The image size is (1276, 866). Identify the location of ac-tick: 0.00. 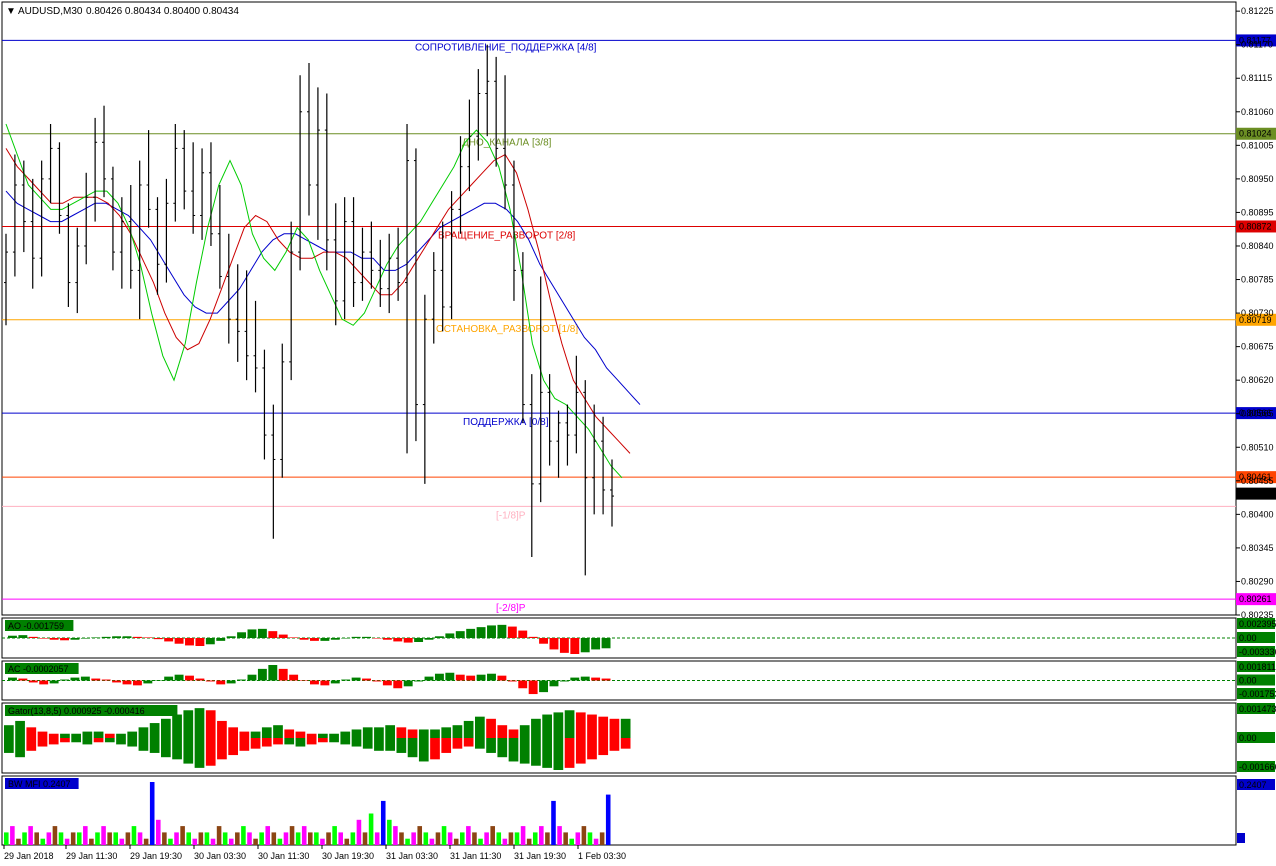
(1248, 681).